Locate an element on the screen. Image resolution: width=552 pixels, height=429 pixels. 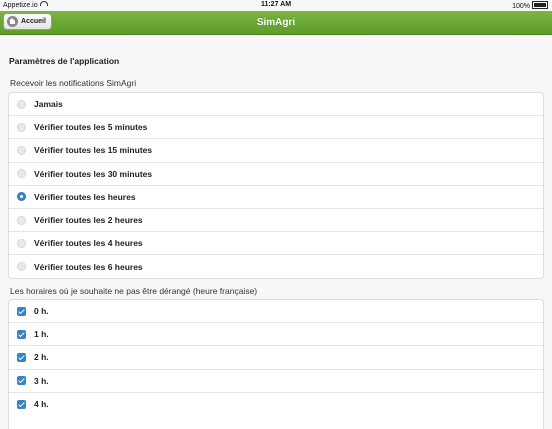
notification-option: Vérifier toutes les 6 heures is located at coordinates (276, 266).